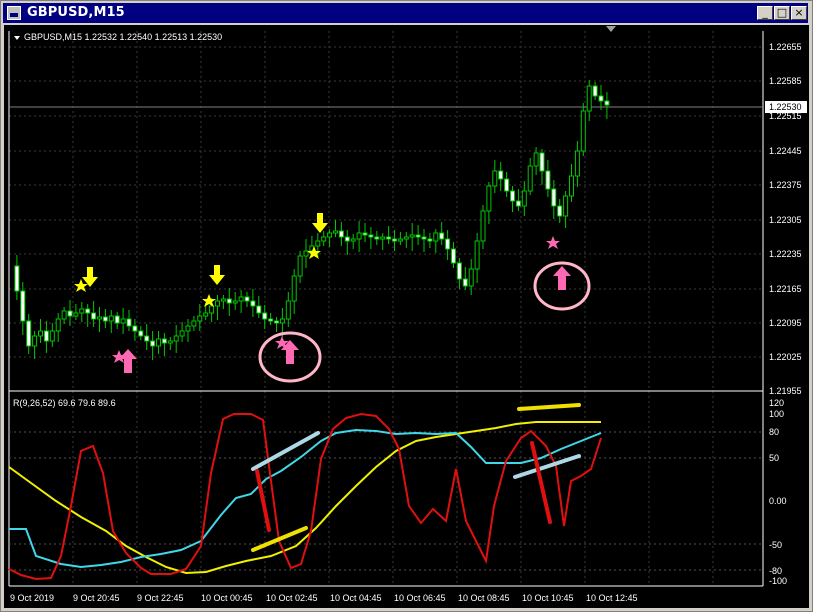 The height and width of the screenshot is (612, 813). I want to click on indicator-header: R(9,26,52) 69.6 79.6 89.6, so click(64, 403).